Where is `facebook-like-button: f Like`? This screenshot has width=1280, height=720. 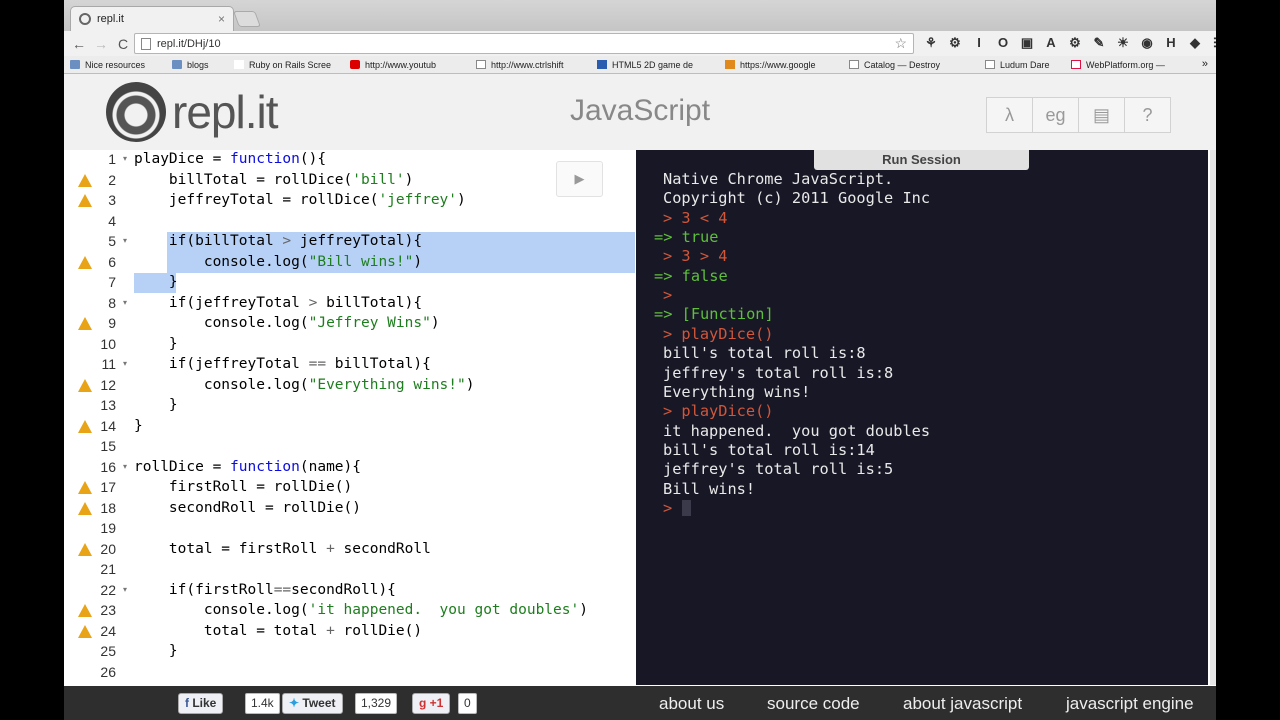 facebook-like-button: f Like is located at coordinates (201, 703).